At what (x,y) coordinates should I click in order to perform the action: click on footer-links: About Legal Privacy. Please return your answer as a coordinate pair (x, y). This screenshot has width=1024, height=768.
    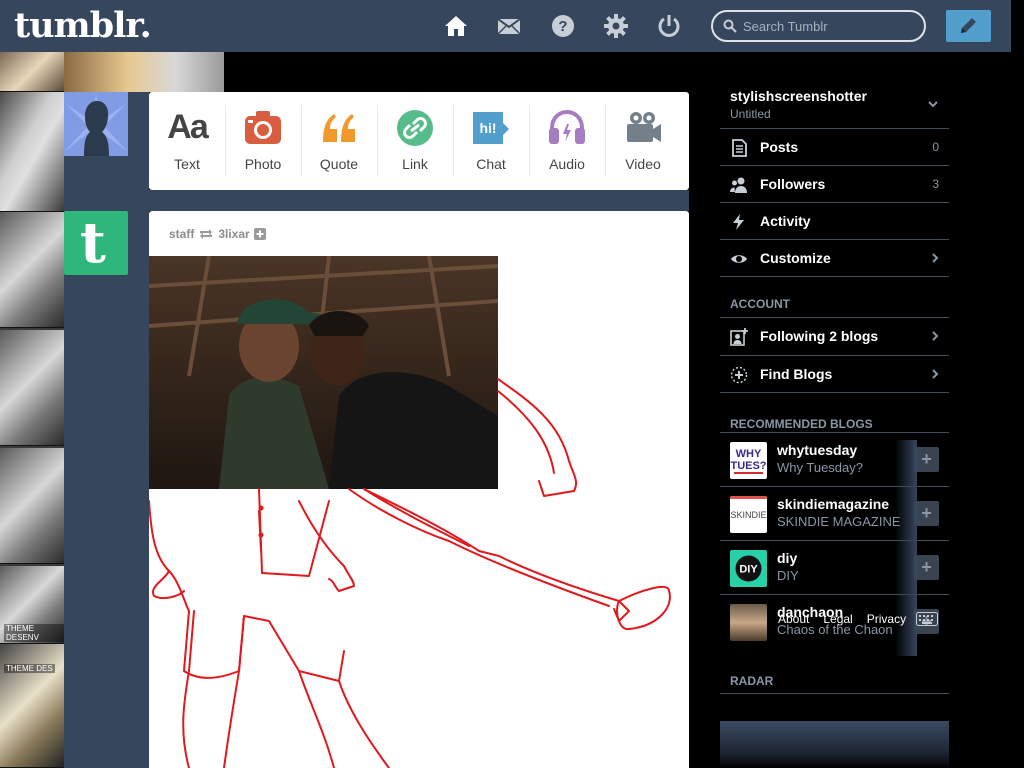
    Looking at the image, I should click on (842, 619).